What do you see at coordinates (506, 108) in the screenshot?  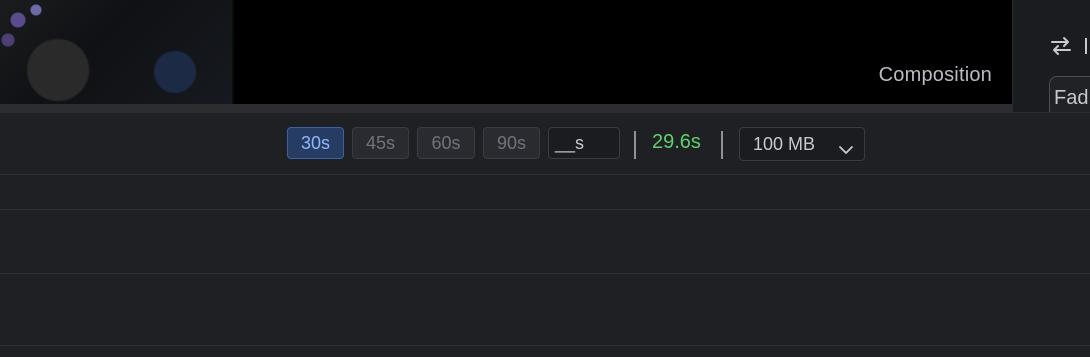 I see `preview-separator` at bounding box center [506, 108].